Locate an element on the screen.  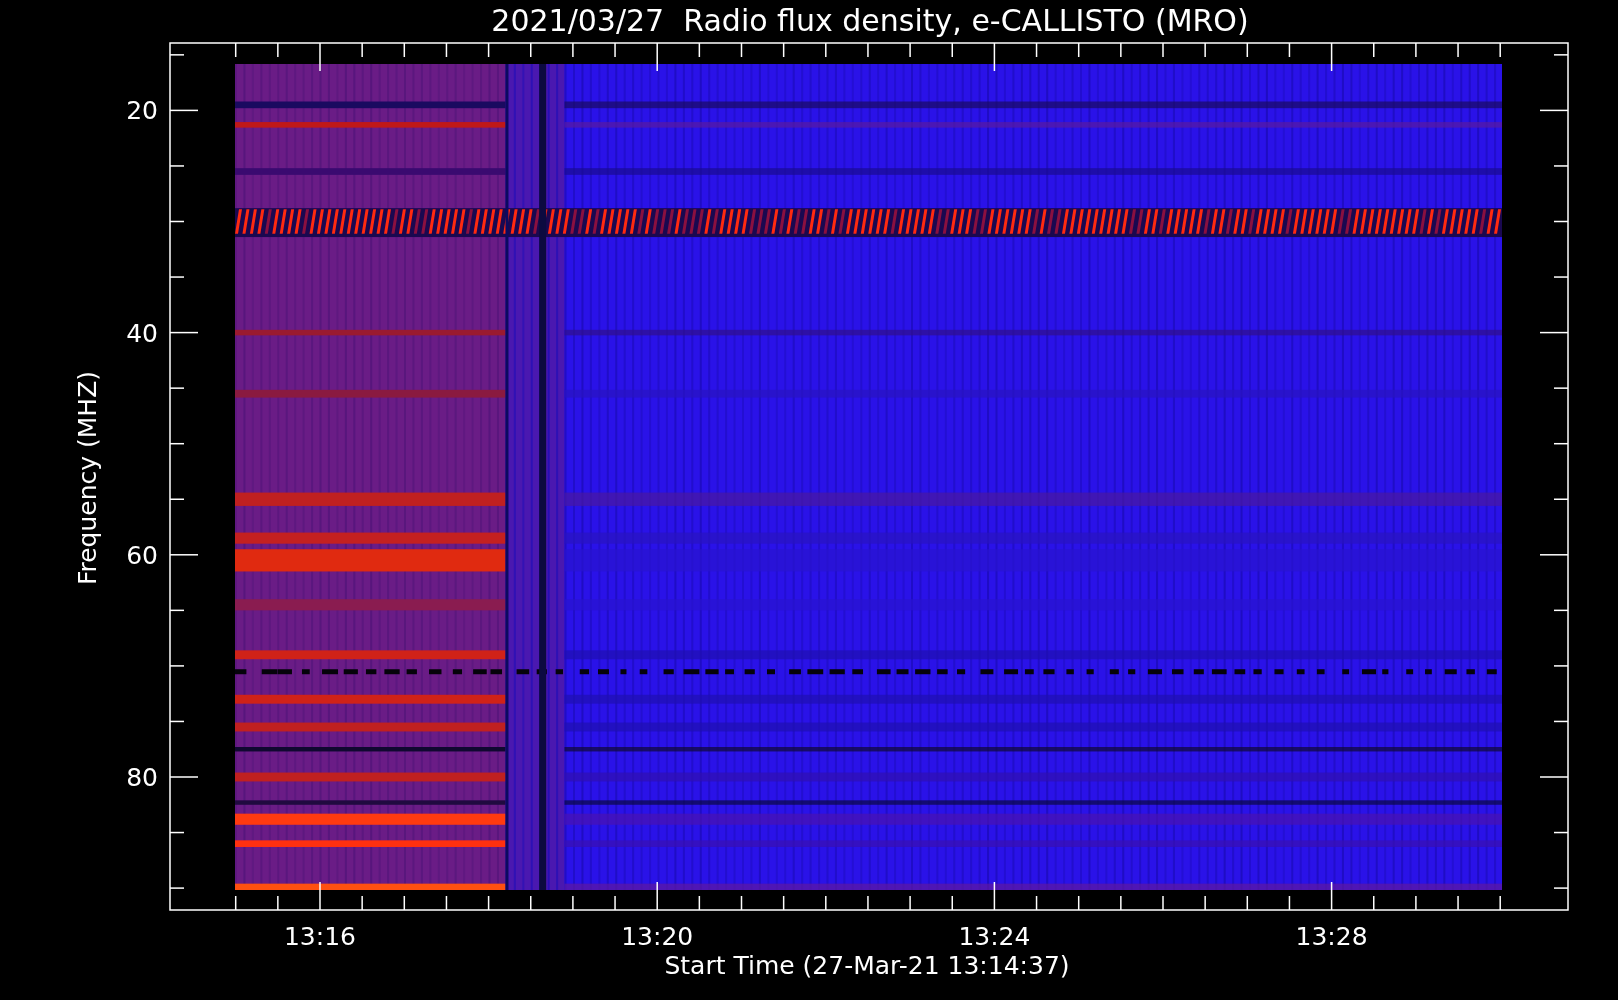
x-tick-label: 13:28 is located at coordinates (1331, 936).